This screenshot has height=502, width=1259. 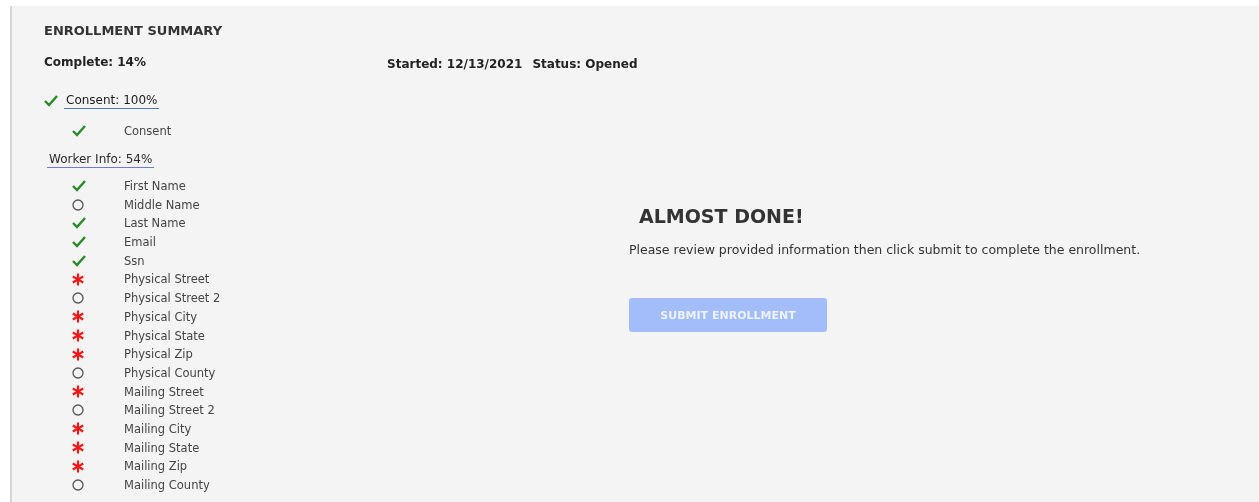 I want to click on field-label: Mailing County, so click(x=167, y=485).